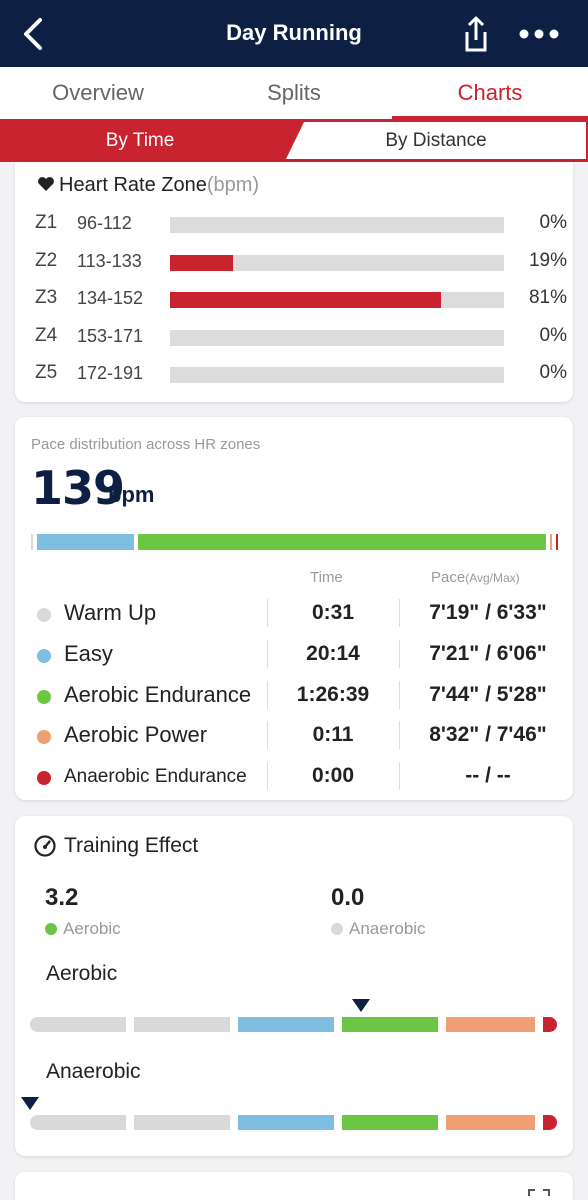 The height and width of the screenshot is (1200, 588). Describe the element at coordinates (110, 298) in the screenshot. I see `zone-range: 134-152` at that location.